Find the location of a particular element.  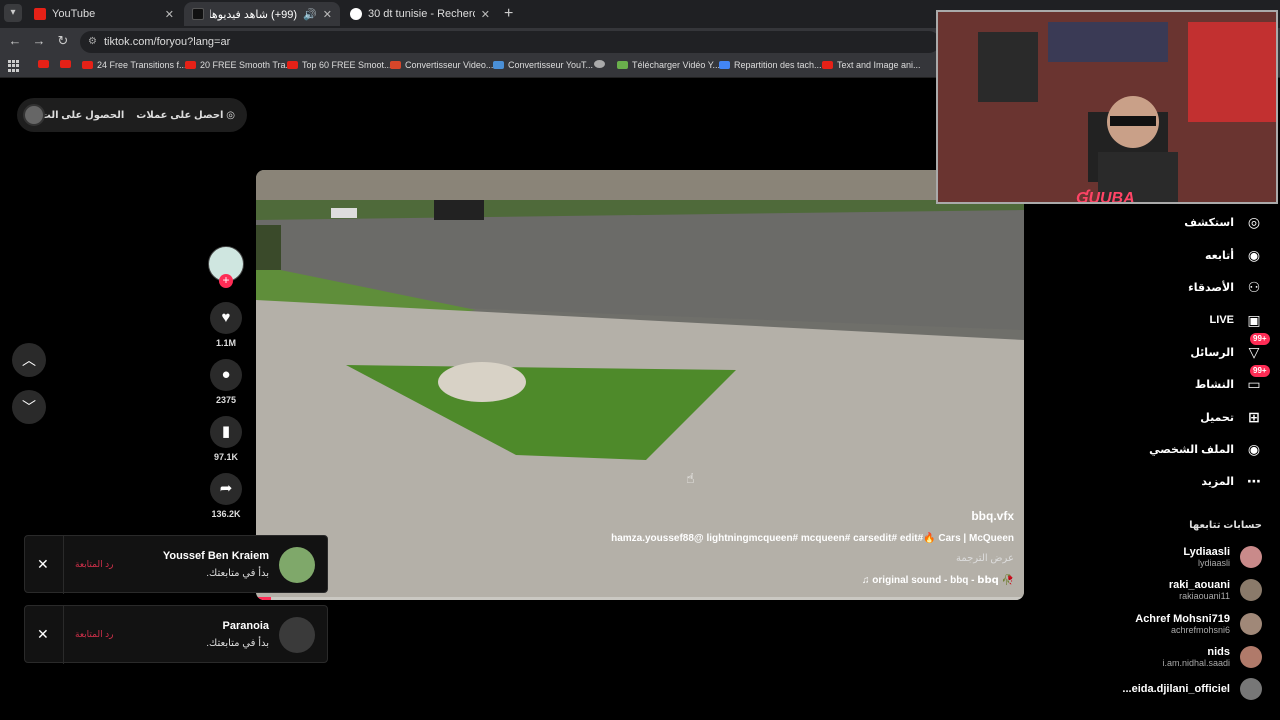

sidebar-item-messages: الرسائل ▽ 99+ is located at coordinates (1230, 348).